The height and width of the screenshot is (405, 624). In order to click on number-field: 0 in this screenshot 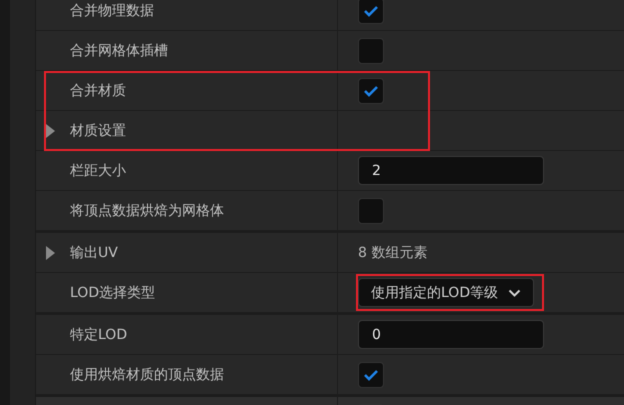, I will do `click(451, 334)`.